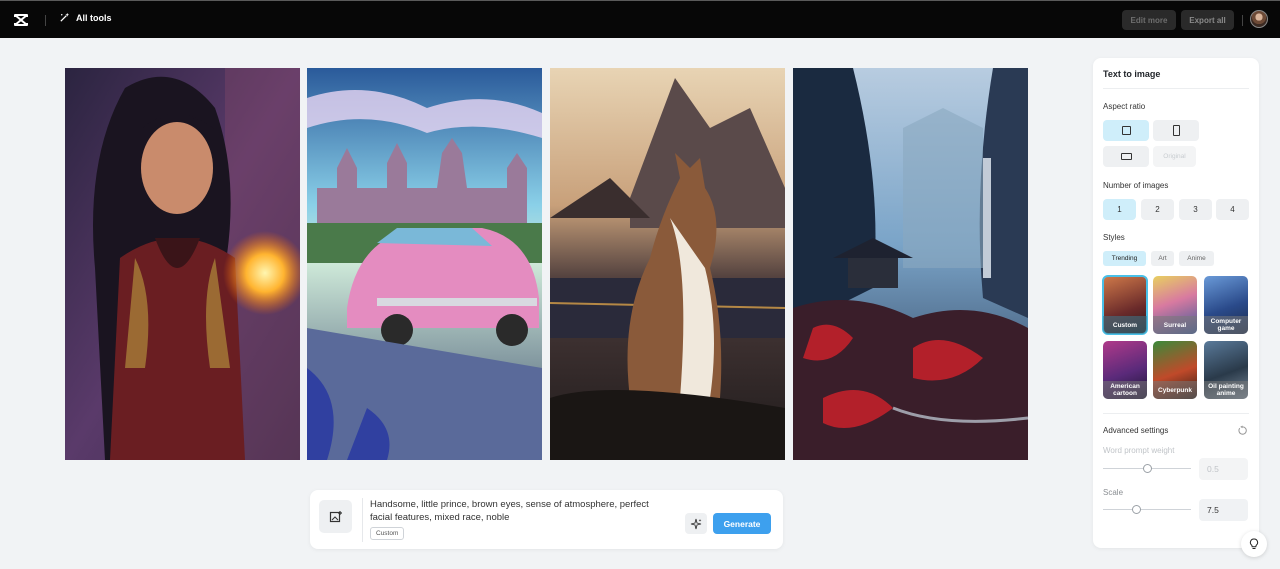 This screenshot has height=569, width=1280. I want to click on aspect-portrait-button, so click(1176, 130).